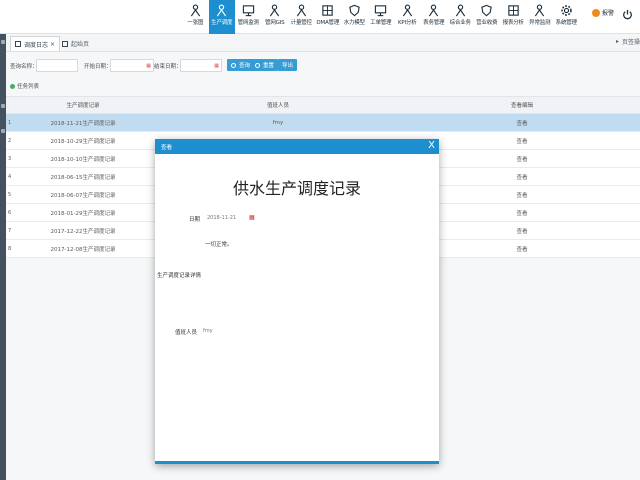  What do you see at coordinates (179, 276) in the screenshot?
I see `detail-label: 生产调度记录详情` at bounding box center [179, 276].